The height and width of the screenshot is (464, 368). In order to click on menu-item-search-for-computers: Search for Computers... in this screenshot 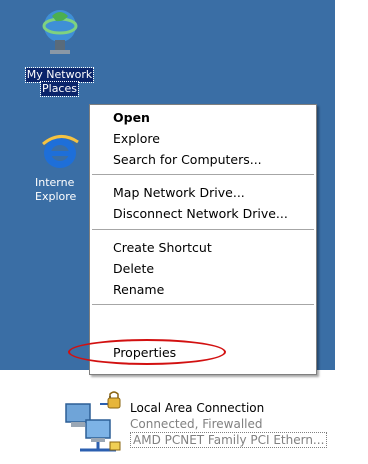, I will do `click(187, 160)`.